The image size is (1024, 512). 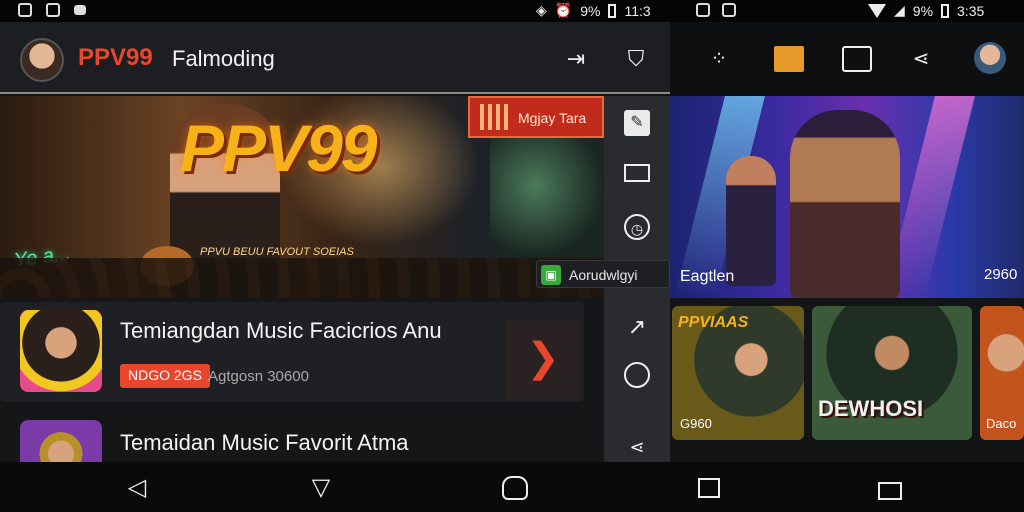 I want to click on singer-image, so click(x=845, y=204).